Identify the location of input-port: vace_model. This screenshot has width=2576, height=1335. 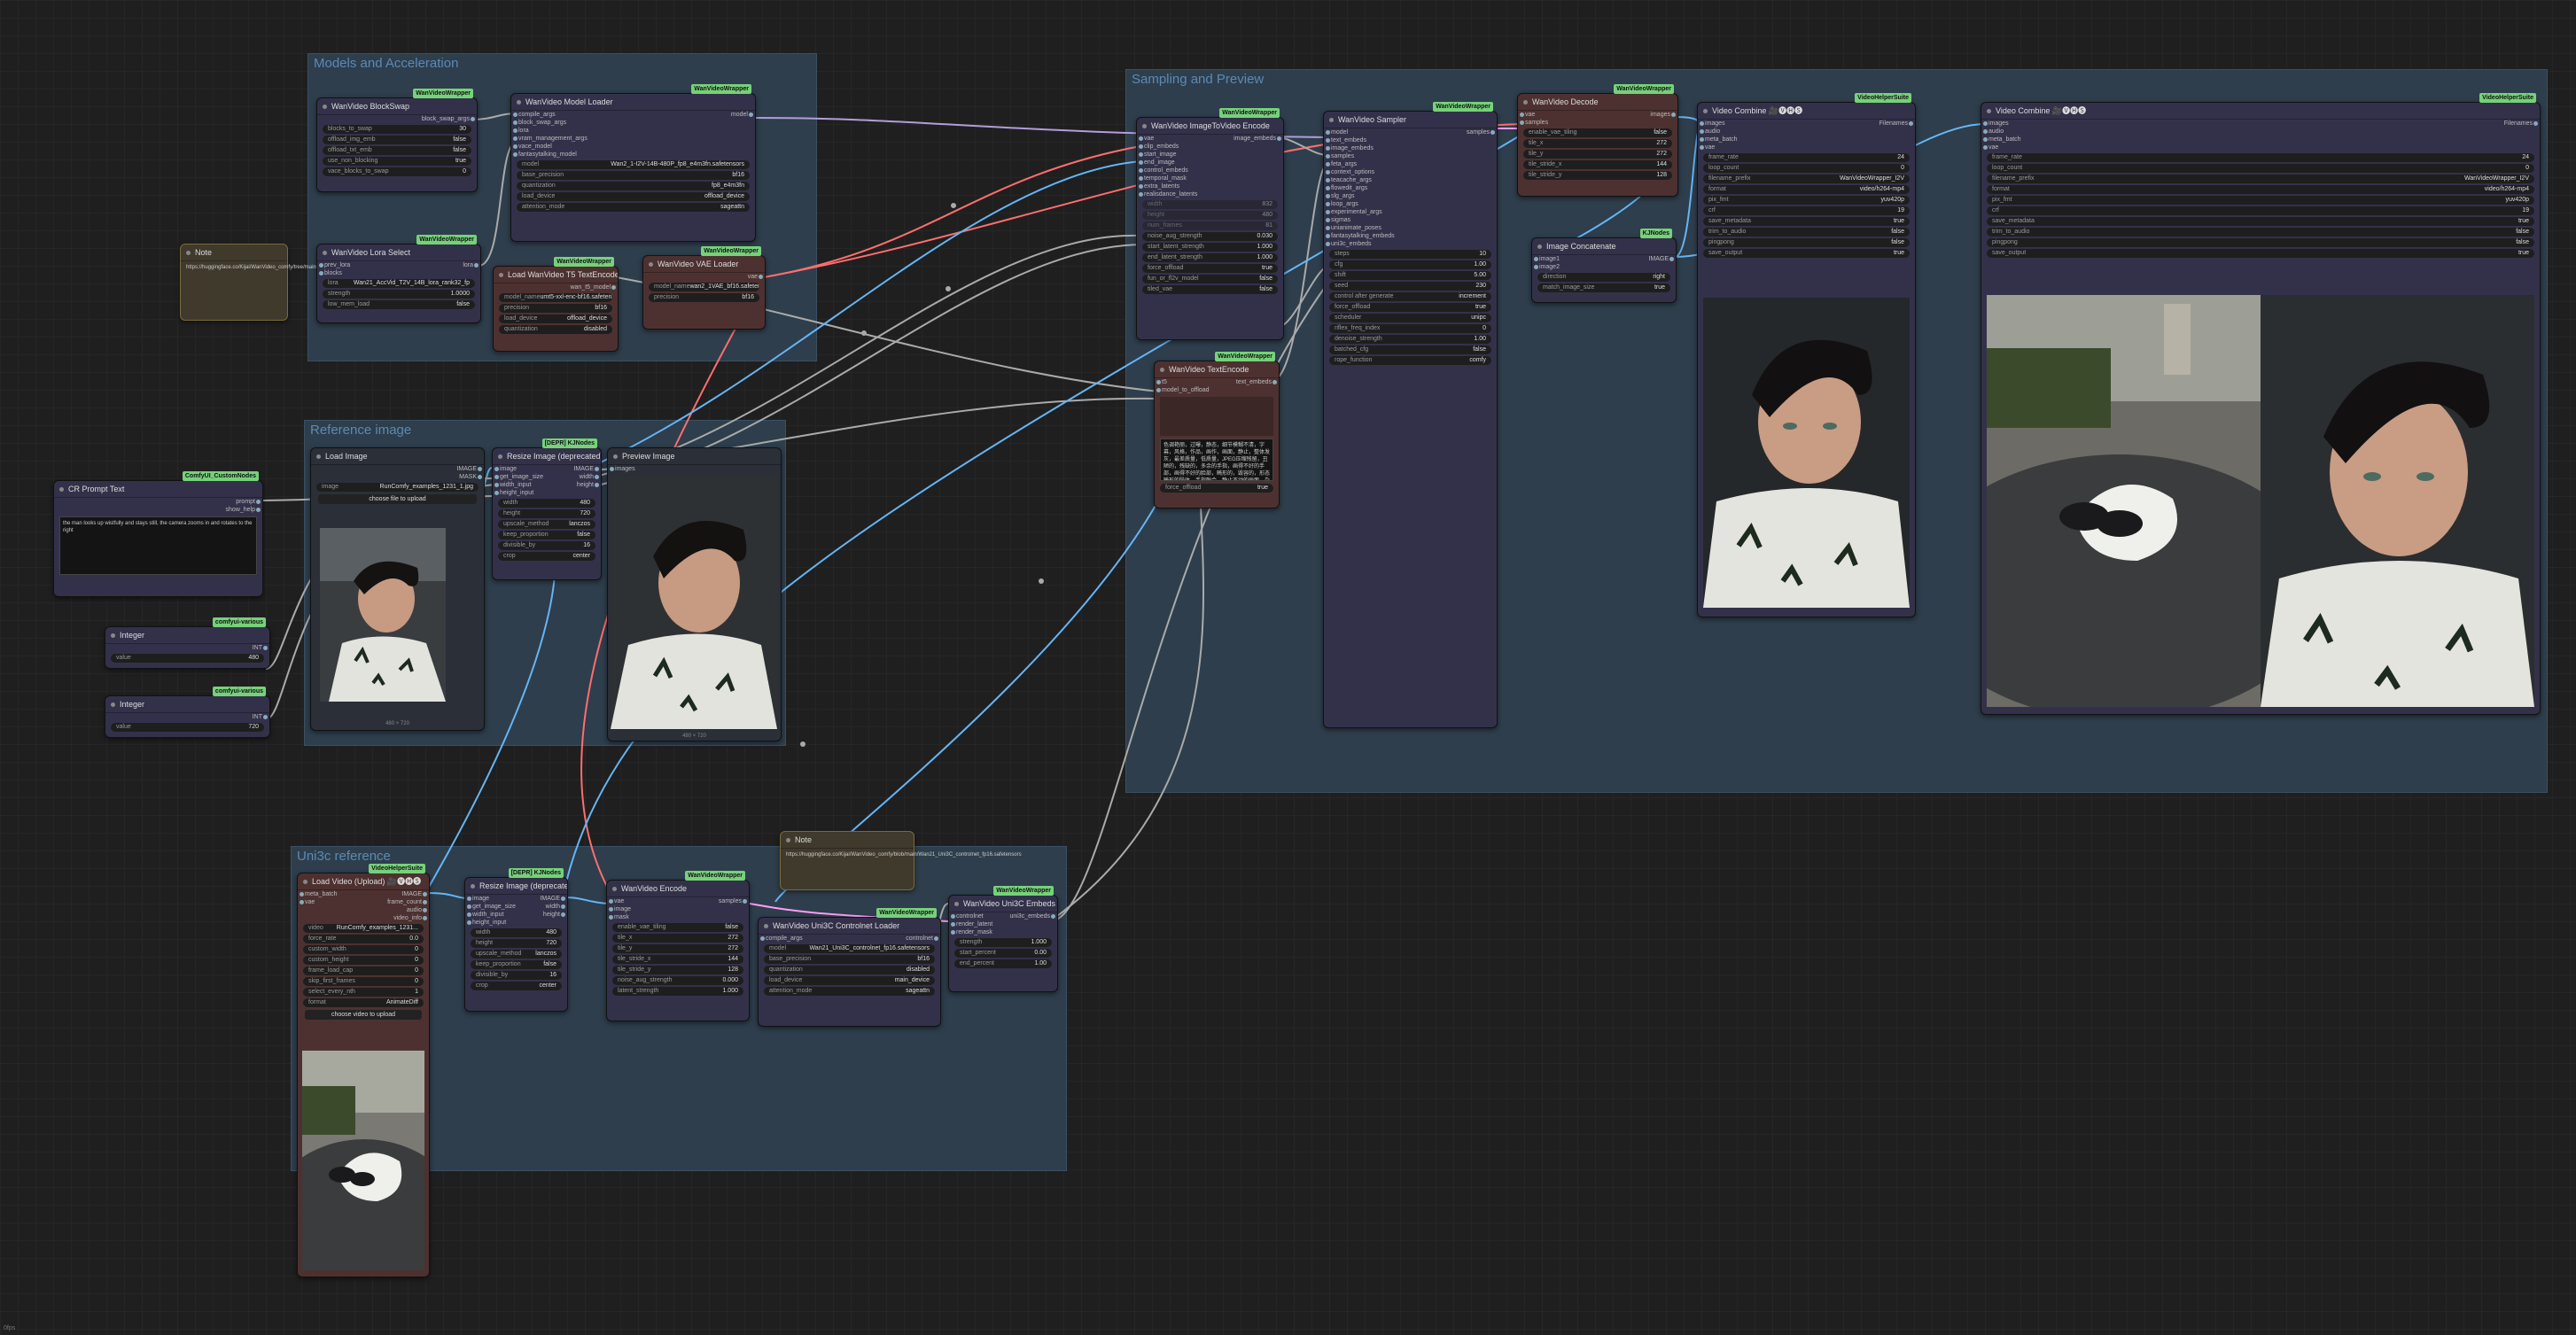
(553, 147).